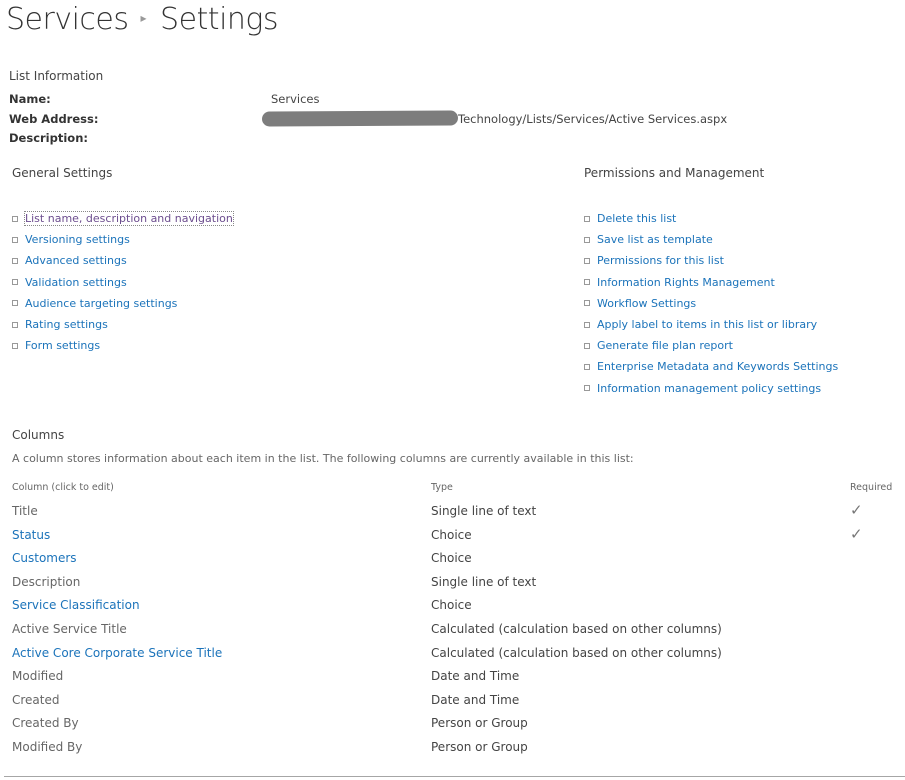 The width and height of the screenshot is (905, 780). I want to click on table-row: Created Date and Time, so click(452, 702).